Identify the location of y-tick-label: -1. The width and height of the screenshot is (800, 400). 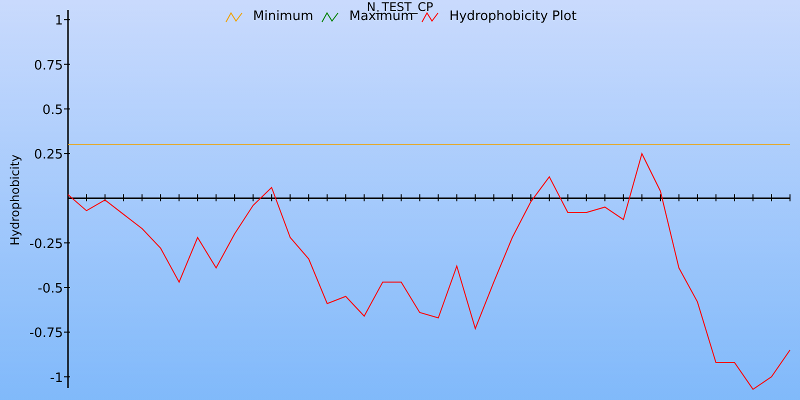
(56, 378).